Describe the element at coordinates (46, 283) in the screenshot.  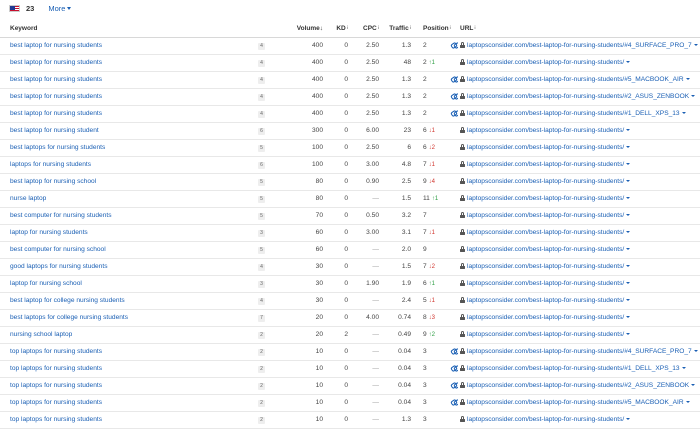
I see `keyword-link: laptop for nursing school` at that location.